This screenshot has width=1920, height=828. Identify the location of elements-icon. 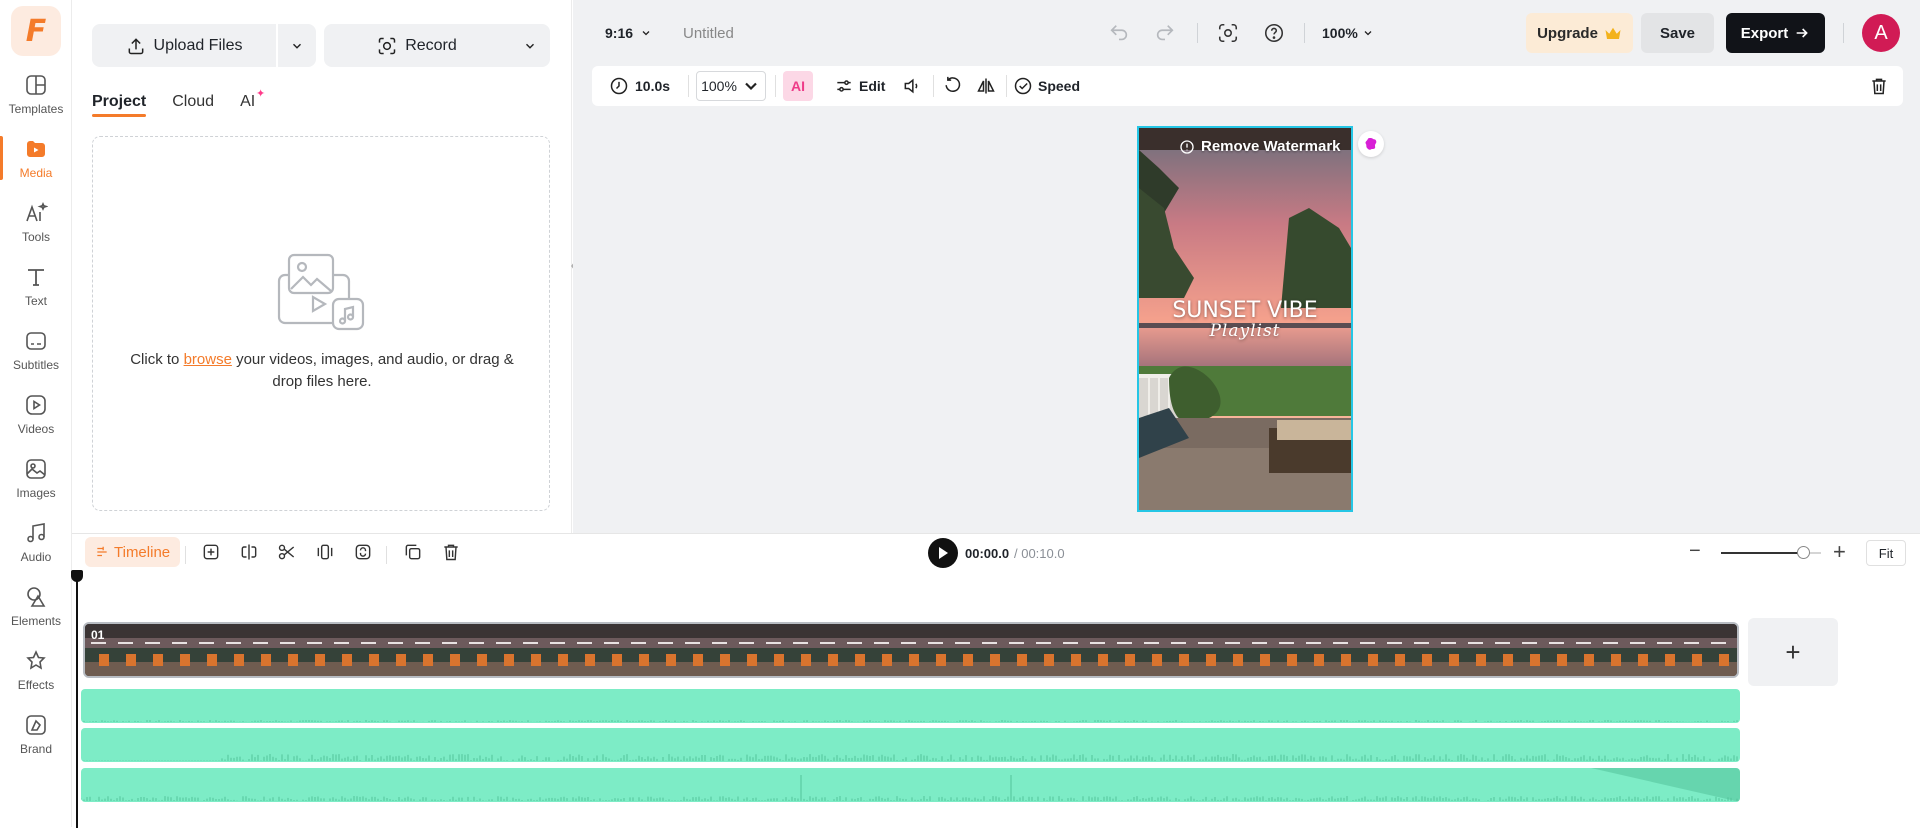
(36, 596).